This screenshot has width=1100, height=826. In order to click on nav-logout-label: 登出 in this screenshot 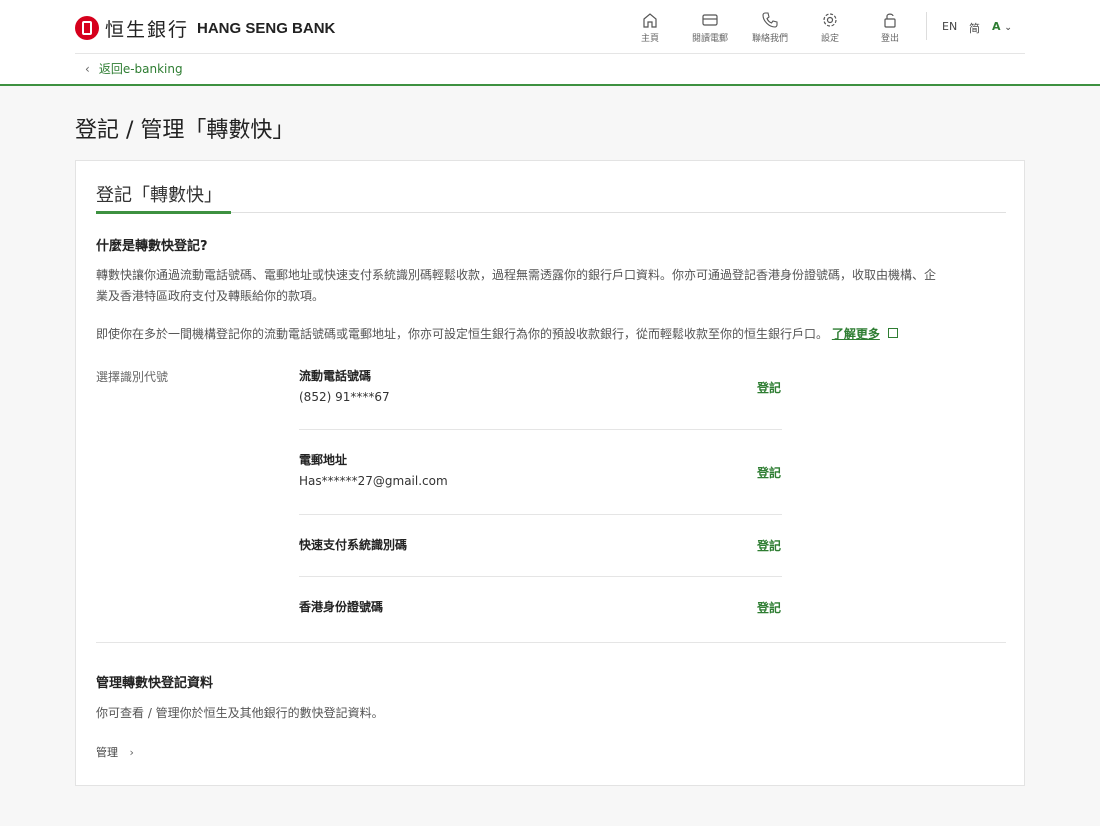, I will do `click(889, 39)`.